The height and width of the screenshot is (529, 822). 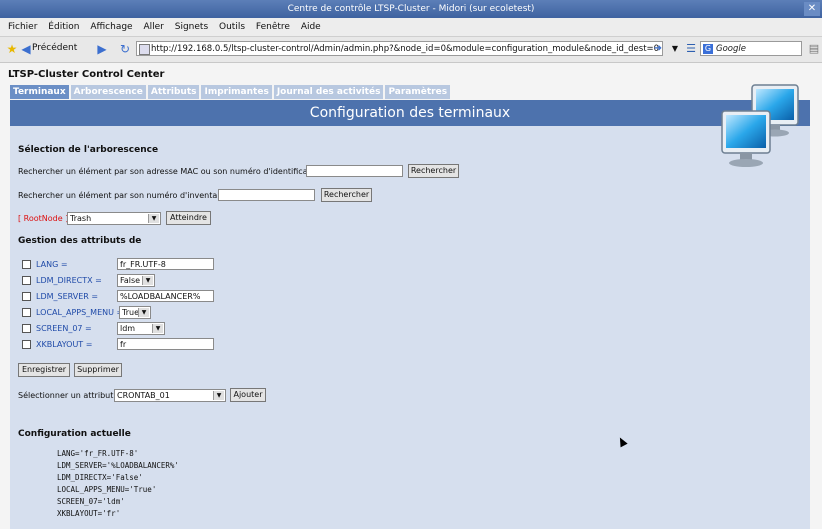 What do you see at coordinates (81, 218) in the screenshot?
I see `node-select-value: Trash` at bounding box center [81, 218].